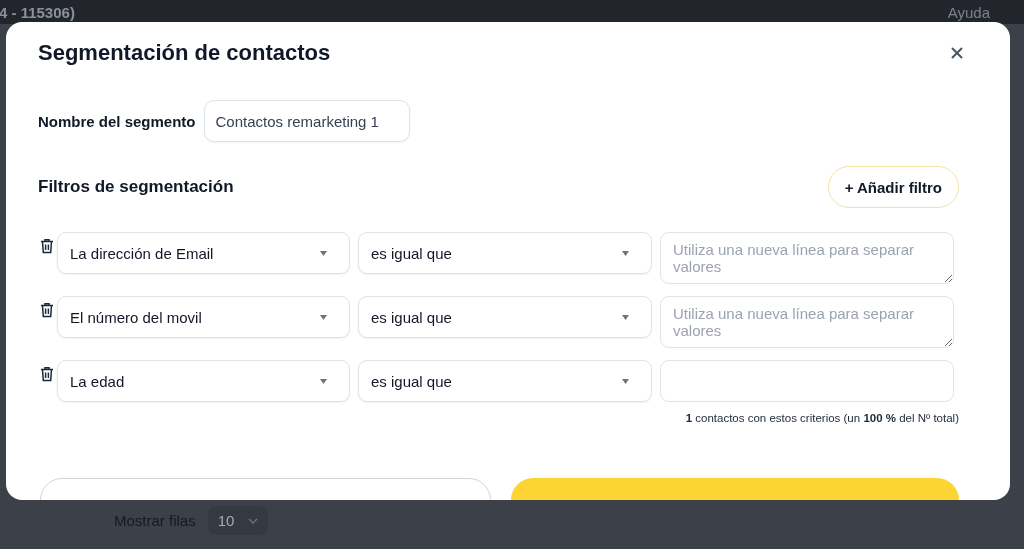  I want to click on field-select: La dirección de Email, so click(203, 253).